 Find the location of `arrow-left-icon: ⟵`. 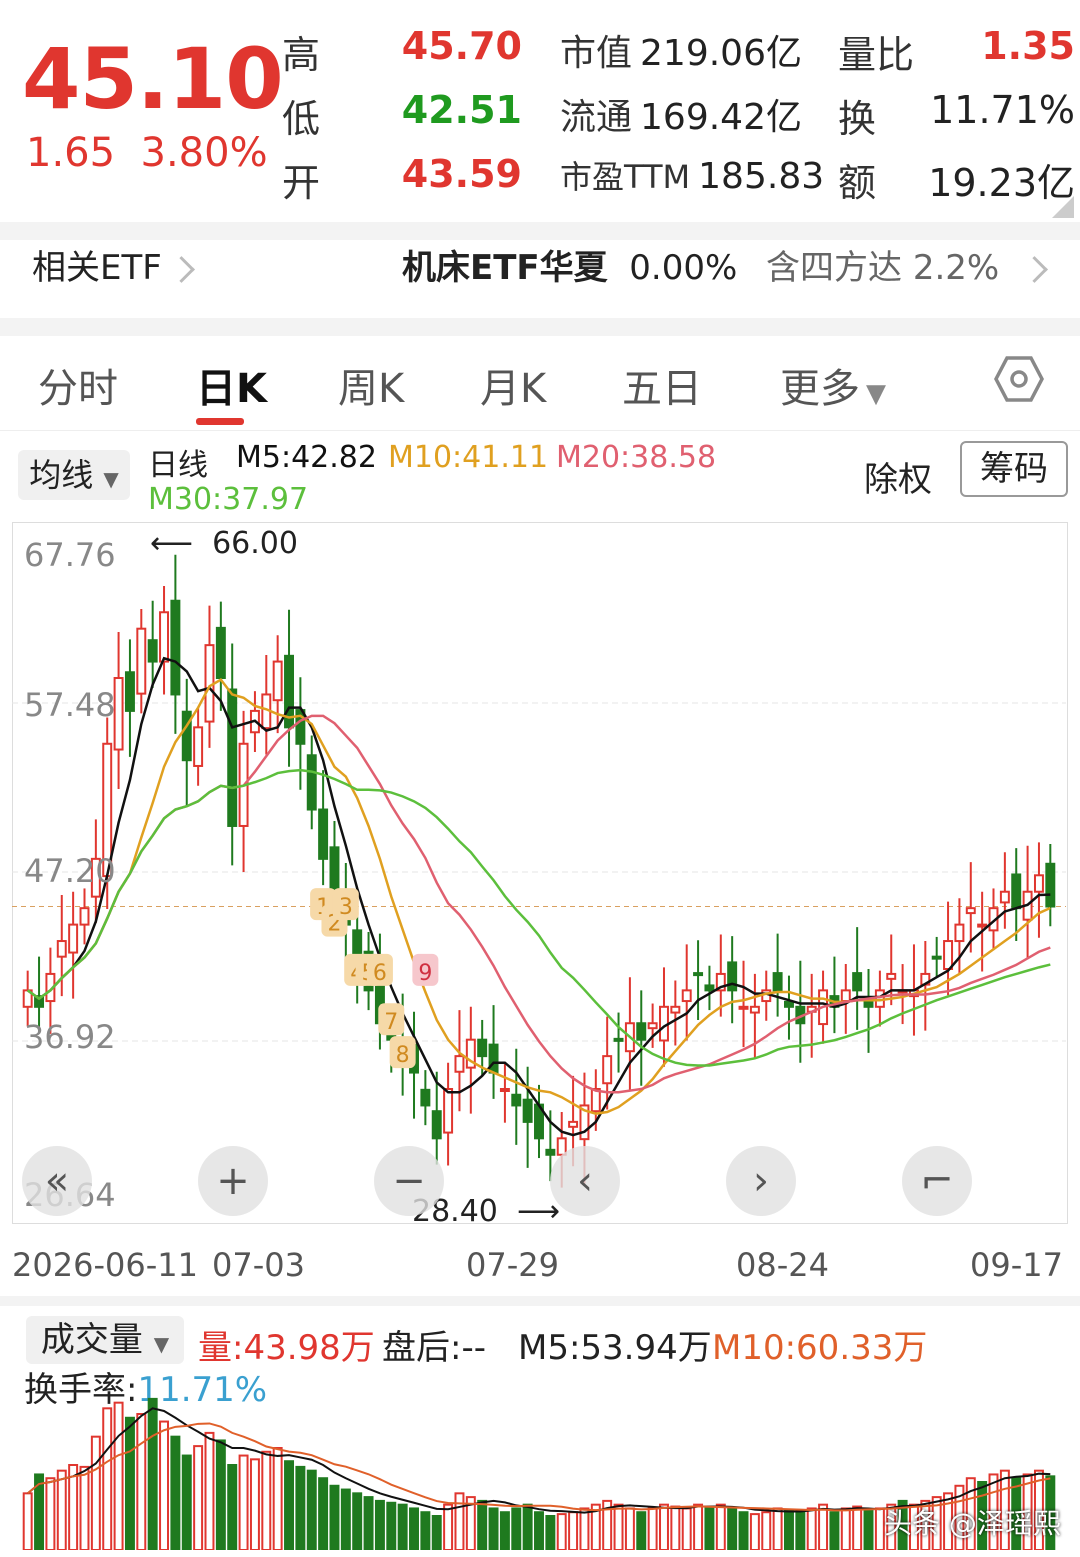

arrow-left-icon: ⟵ is located at coordinates (172, 543).